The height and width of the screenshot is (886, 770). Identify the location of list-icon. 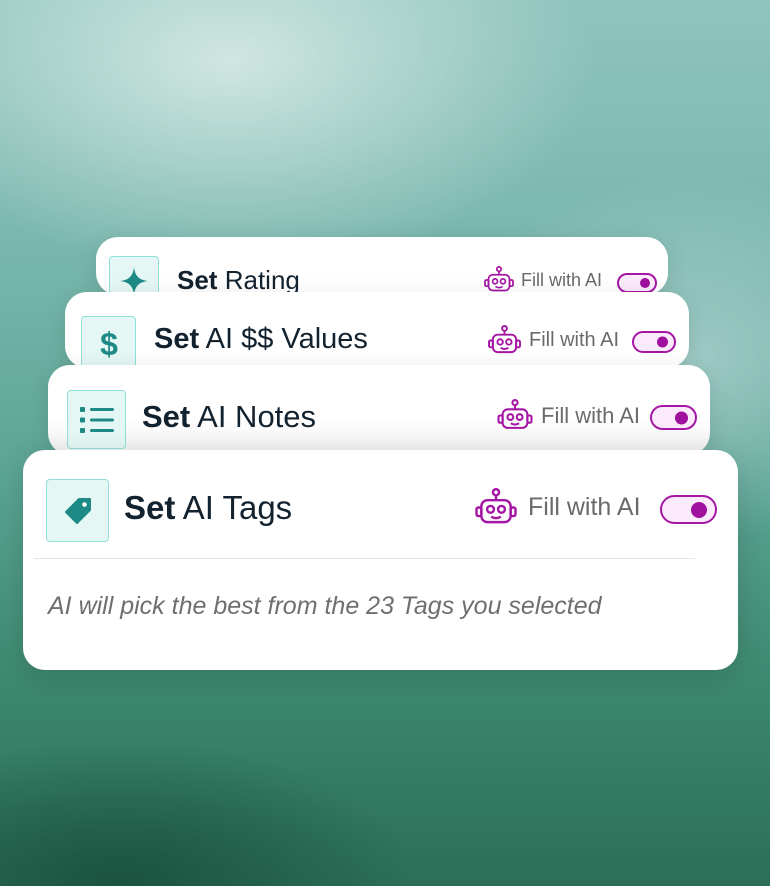
(96, 419).